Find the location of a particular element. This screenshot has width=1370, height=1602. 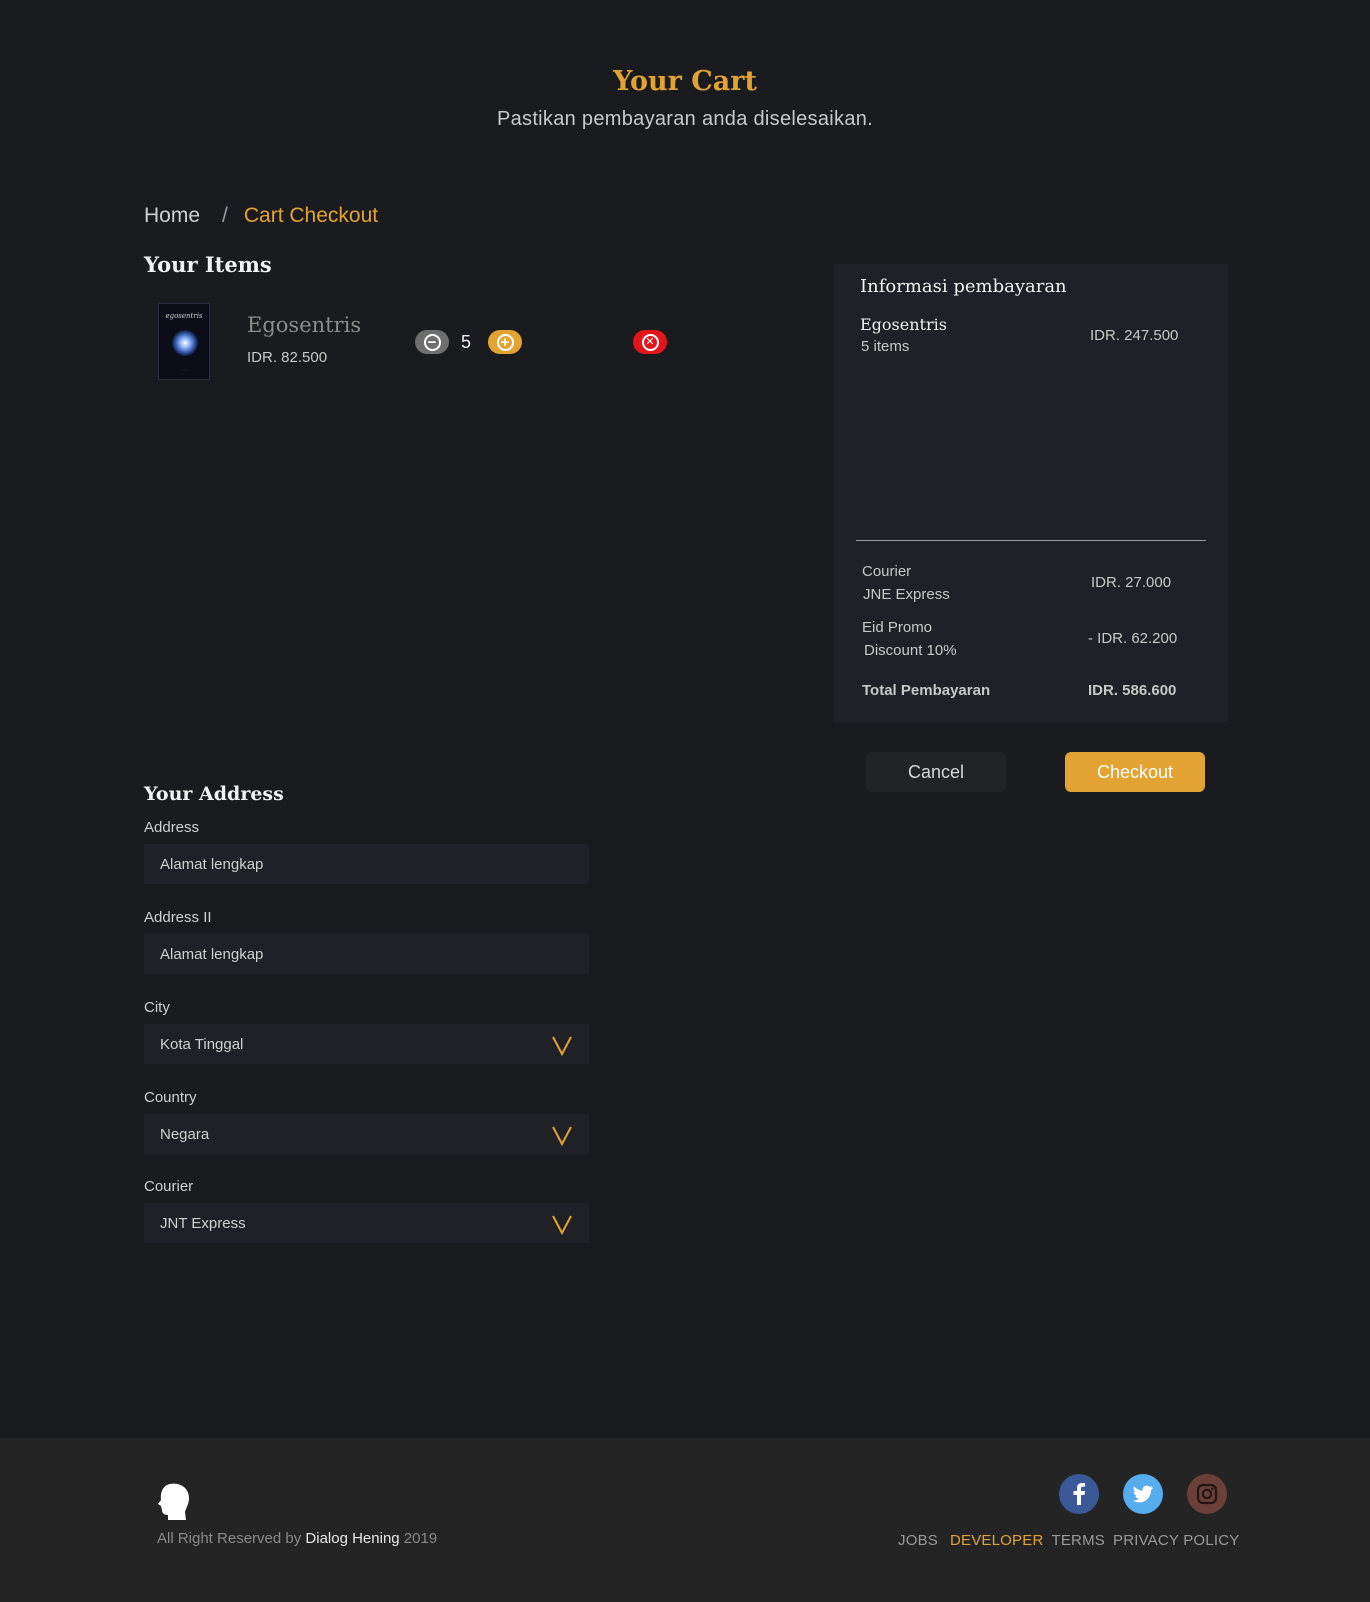

summary-total-label: Total Pembayaran is located at coordinates (926, 690).